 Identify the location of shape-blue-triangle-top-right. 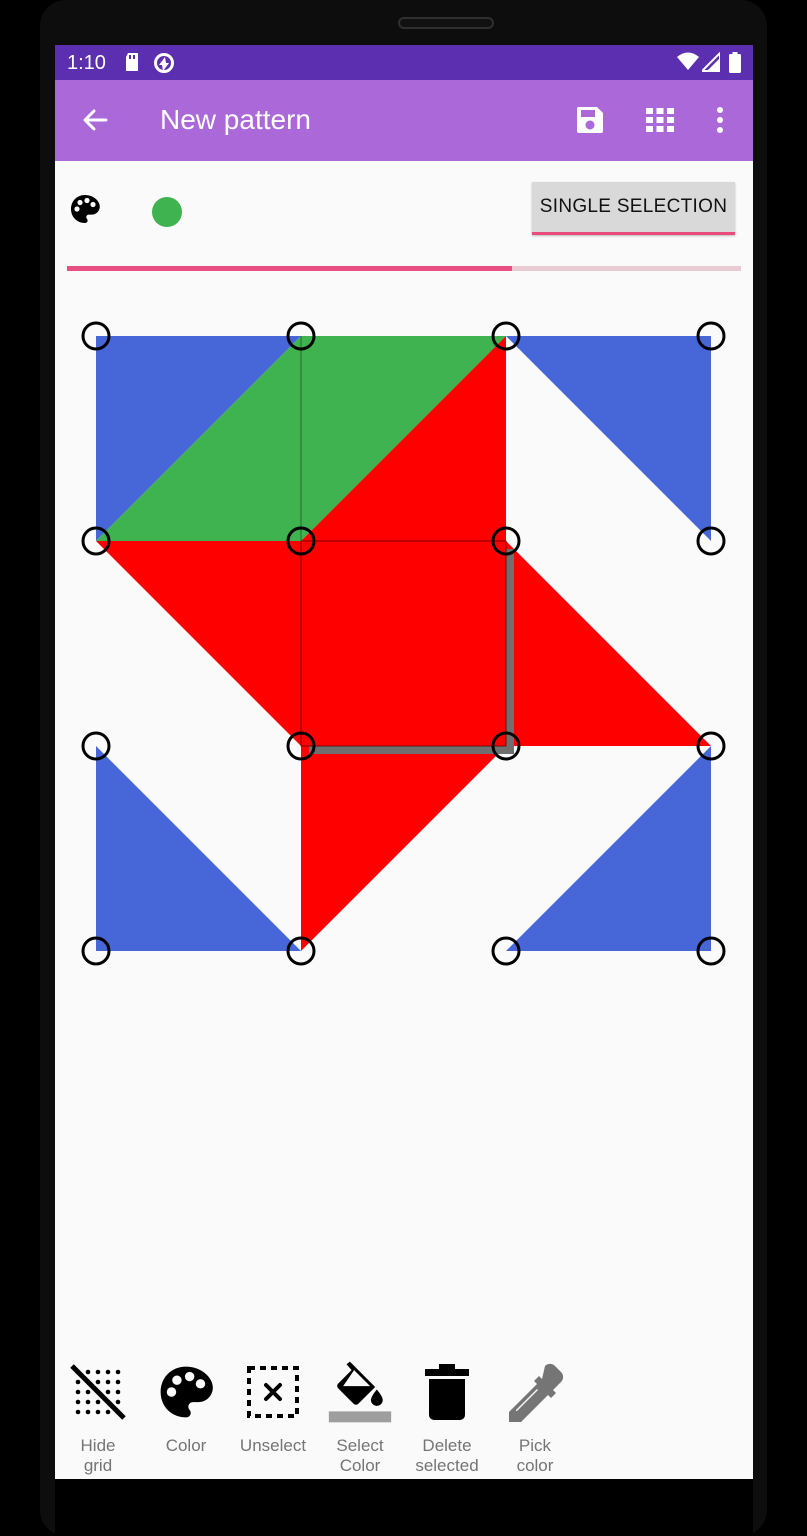
(608, 438).